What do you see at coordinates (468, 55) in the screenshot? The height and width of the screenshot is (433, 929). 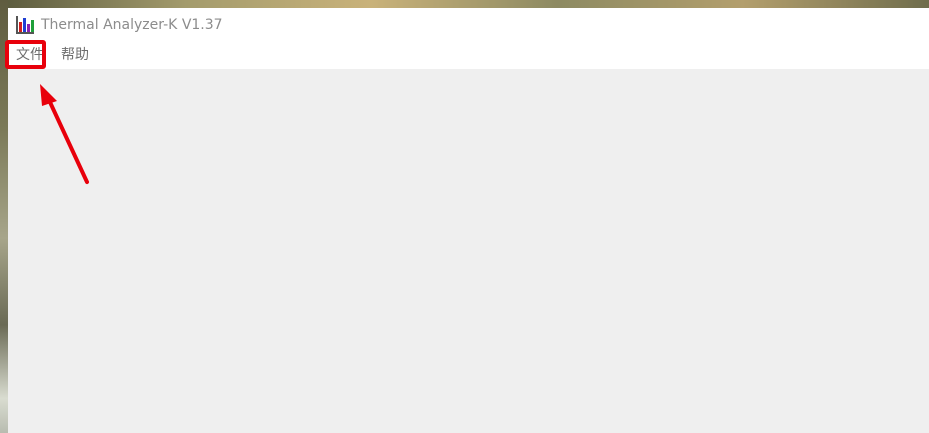 I see `menu-bar: 文件 帮助` at bounding box center [468, 55].